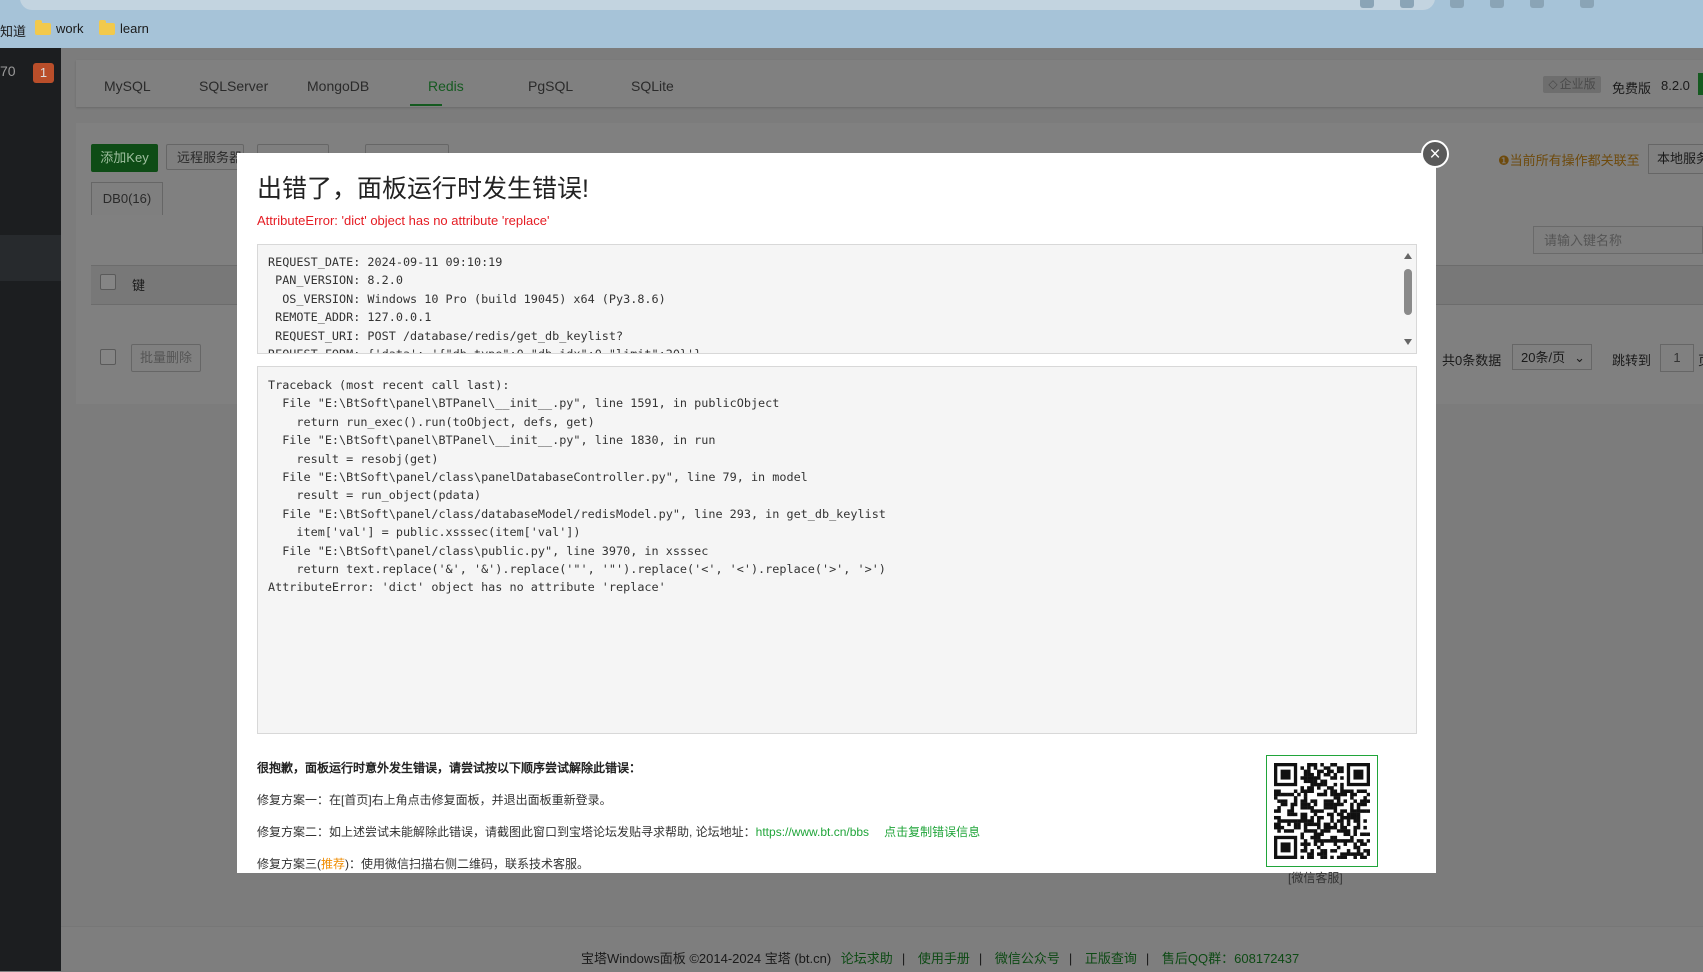  Describe the element at coordinates (932, 832) in the screenshot. I see `copy-error-link: 点击复制错误信息` at that location.